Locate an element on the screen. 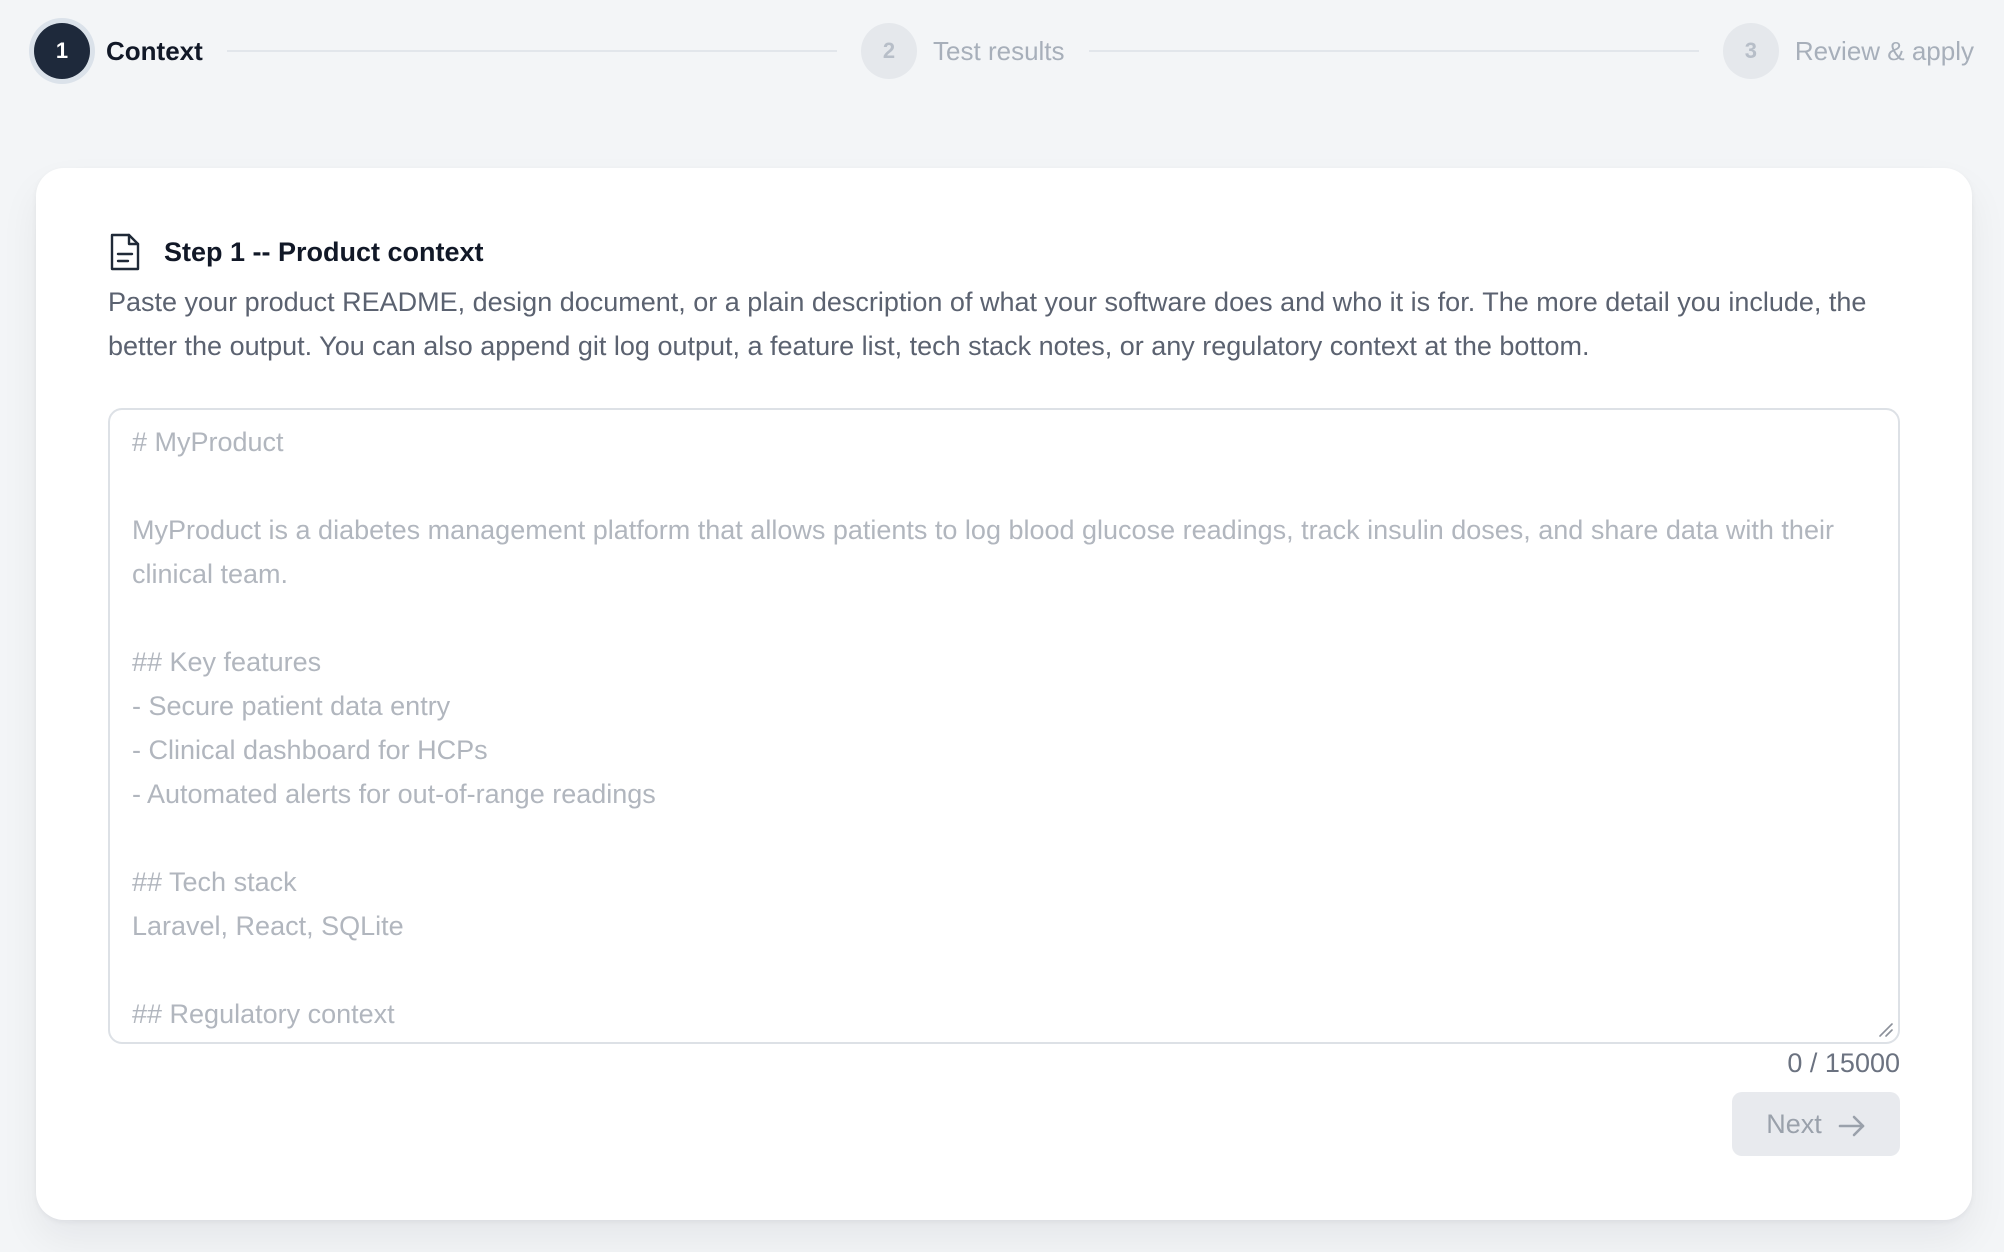 This screenshot has width=2004, height=1252. character-count: 0 / 15000 is located at coordinates (1843, 1063).